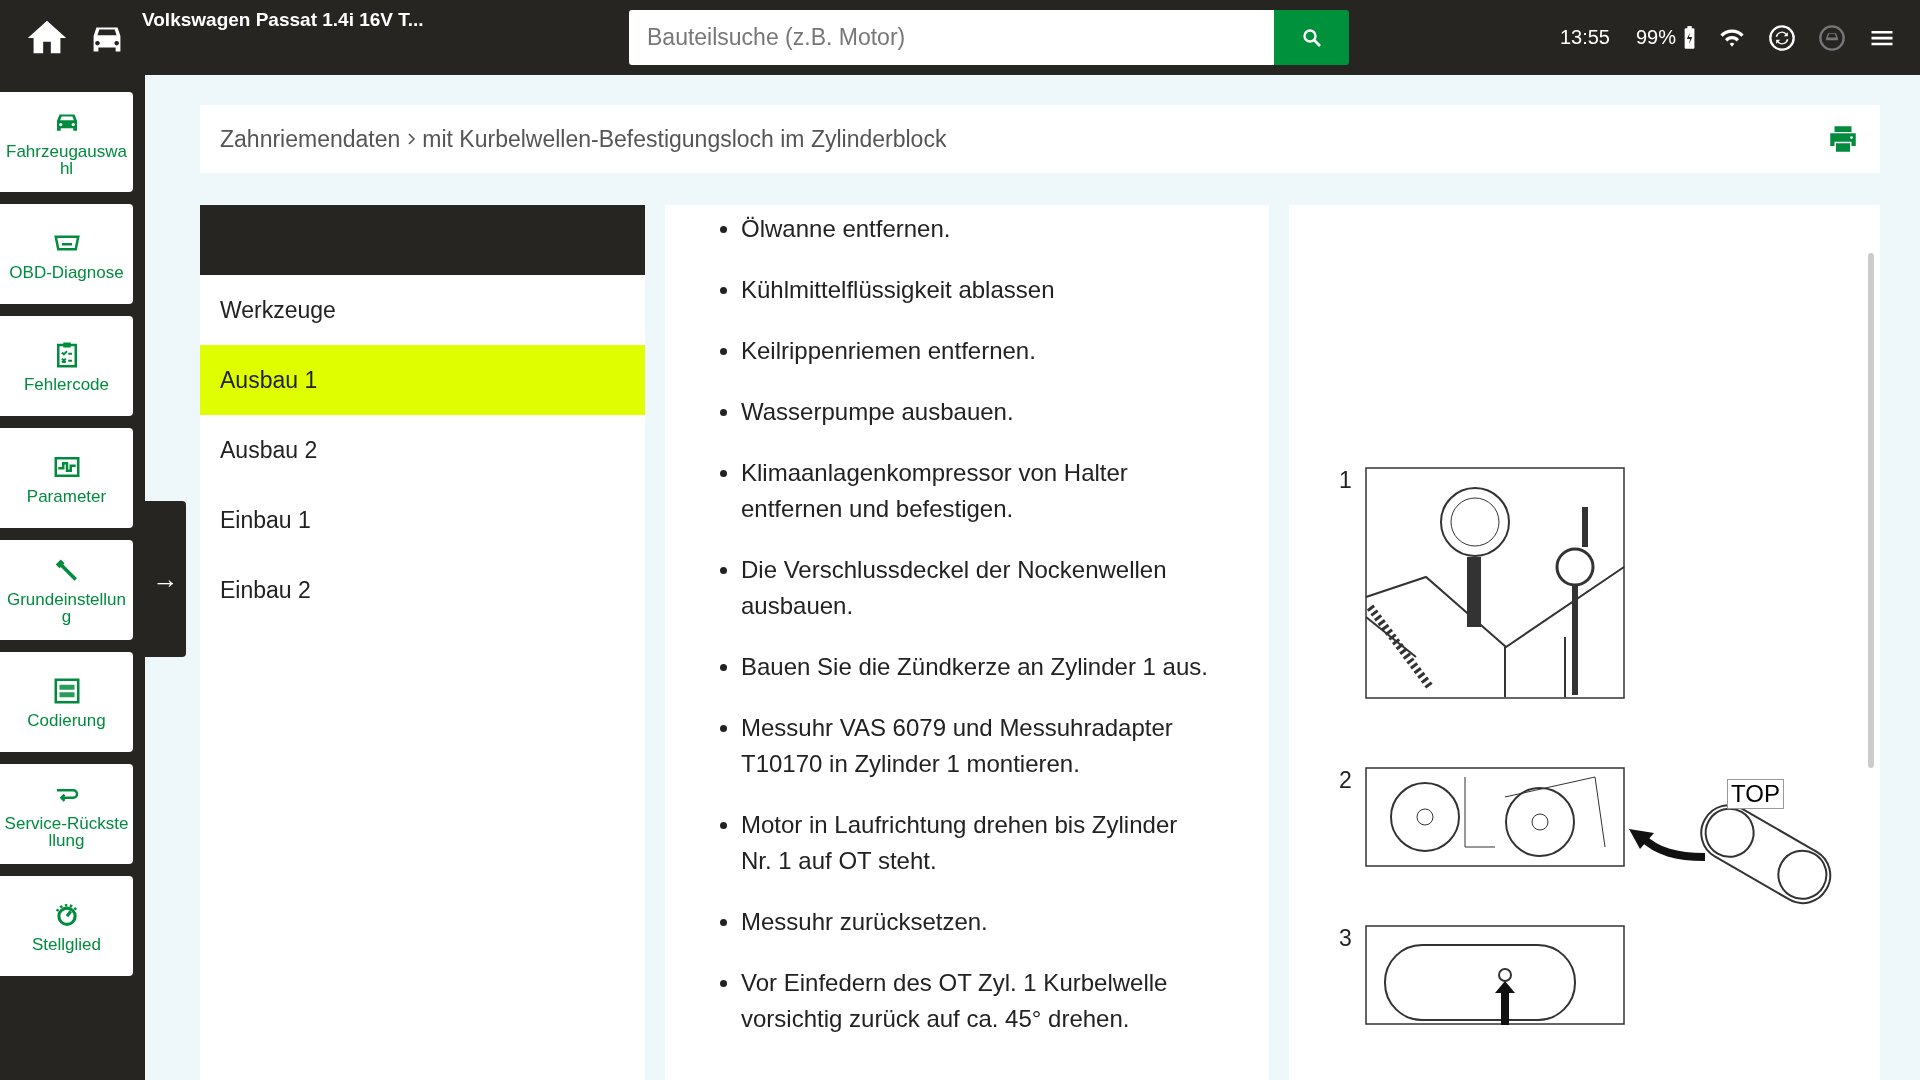 The height and width of the screenshot is (1080, 1920). What do you see at coordinates (66, 478) in the screenshot?
I see `sidebar-item: Parameter` at bounding box center [66, 478].